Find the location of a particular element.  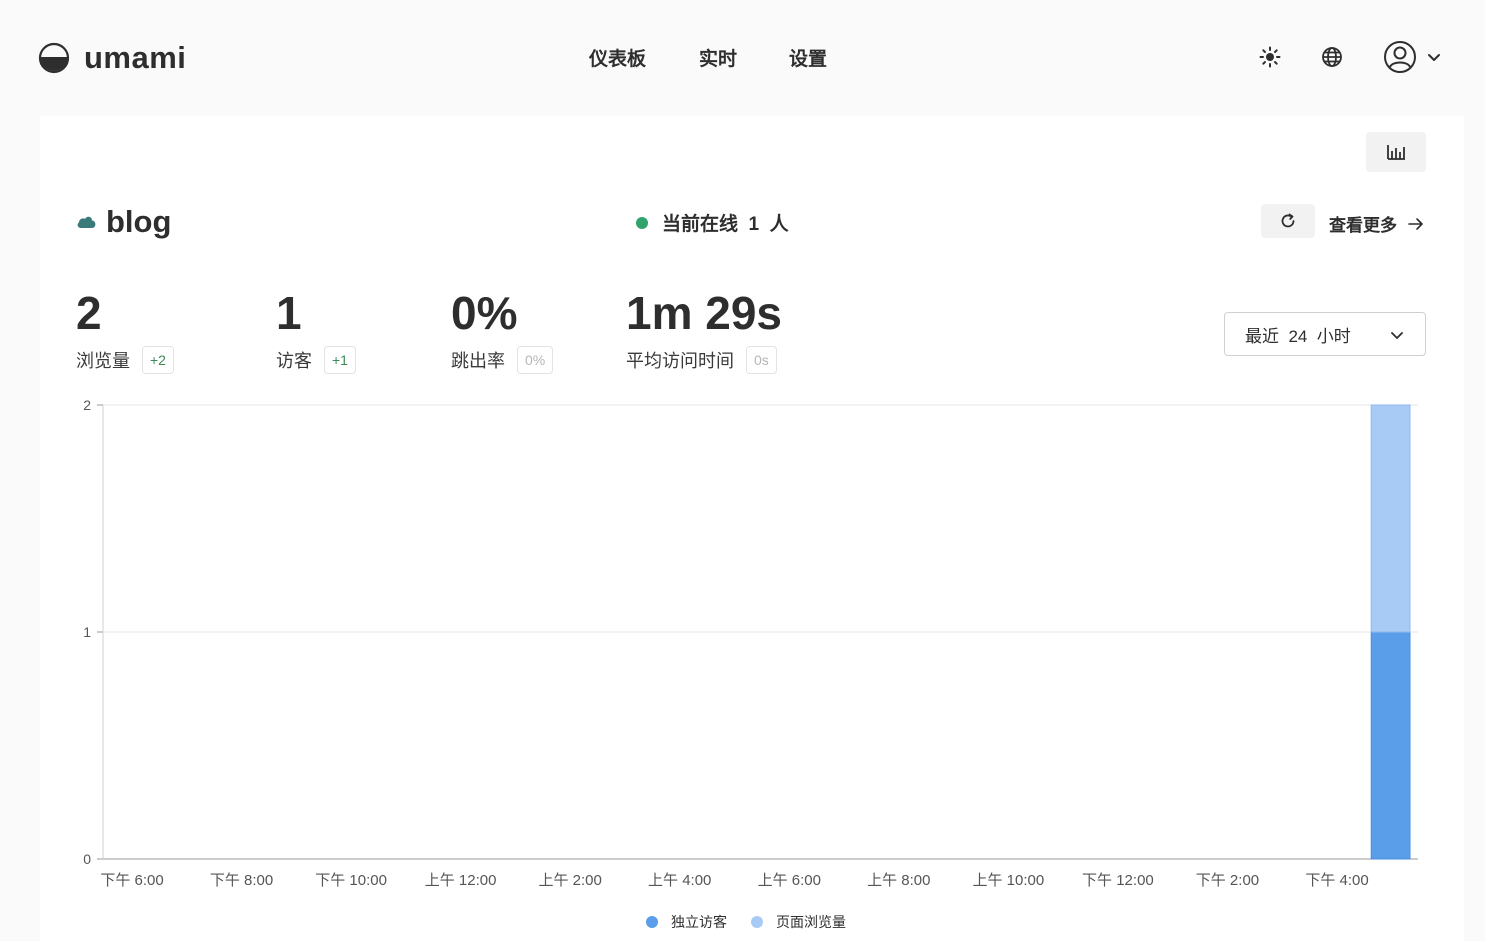

metric-avg-visit-time: 1m 29s 平均访问时间 0s is located at coordinates (704, 332).